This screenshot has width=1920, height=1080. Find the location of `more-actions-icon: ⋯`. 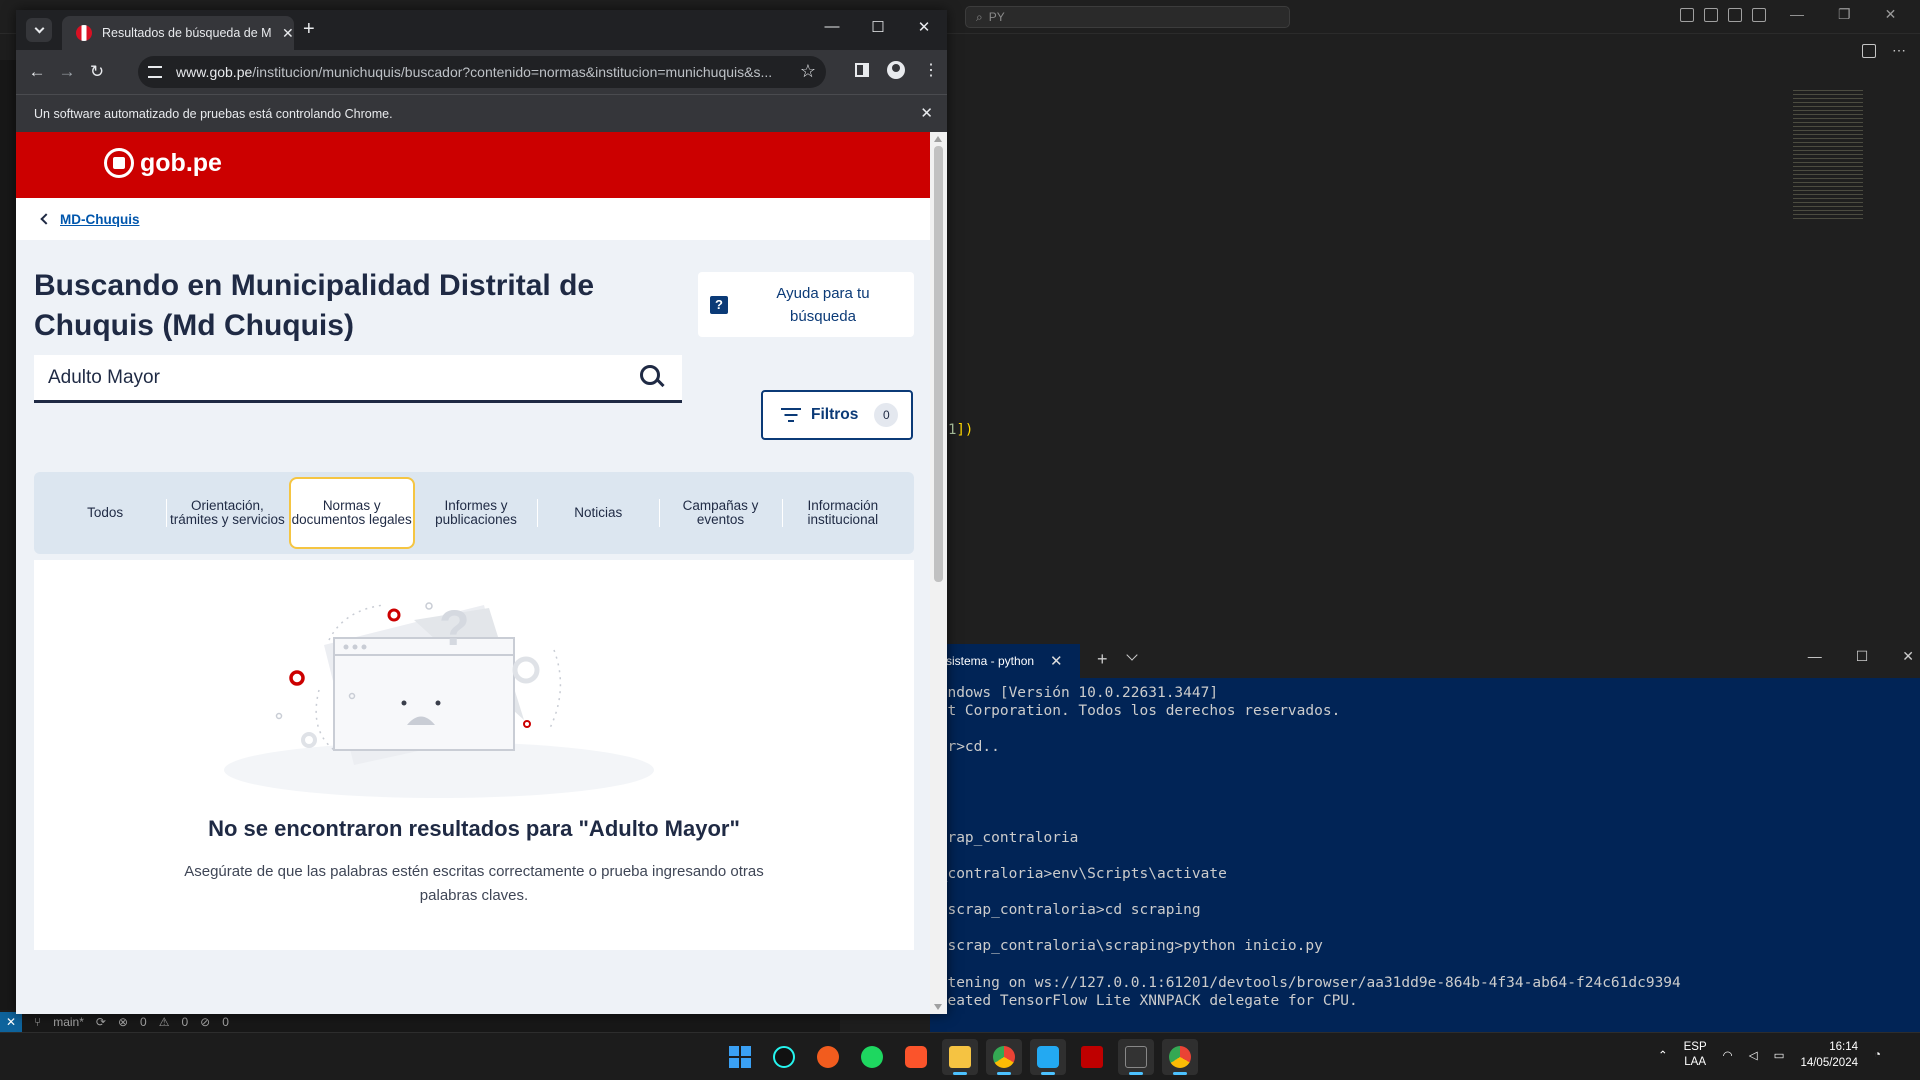

more-actions-icon: ⋯ is located at coordinates (1899, 50).